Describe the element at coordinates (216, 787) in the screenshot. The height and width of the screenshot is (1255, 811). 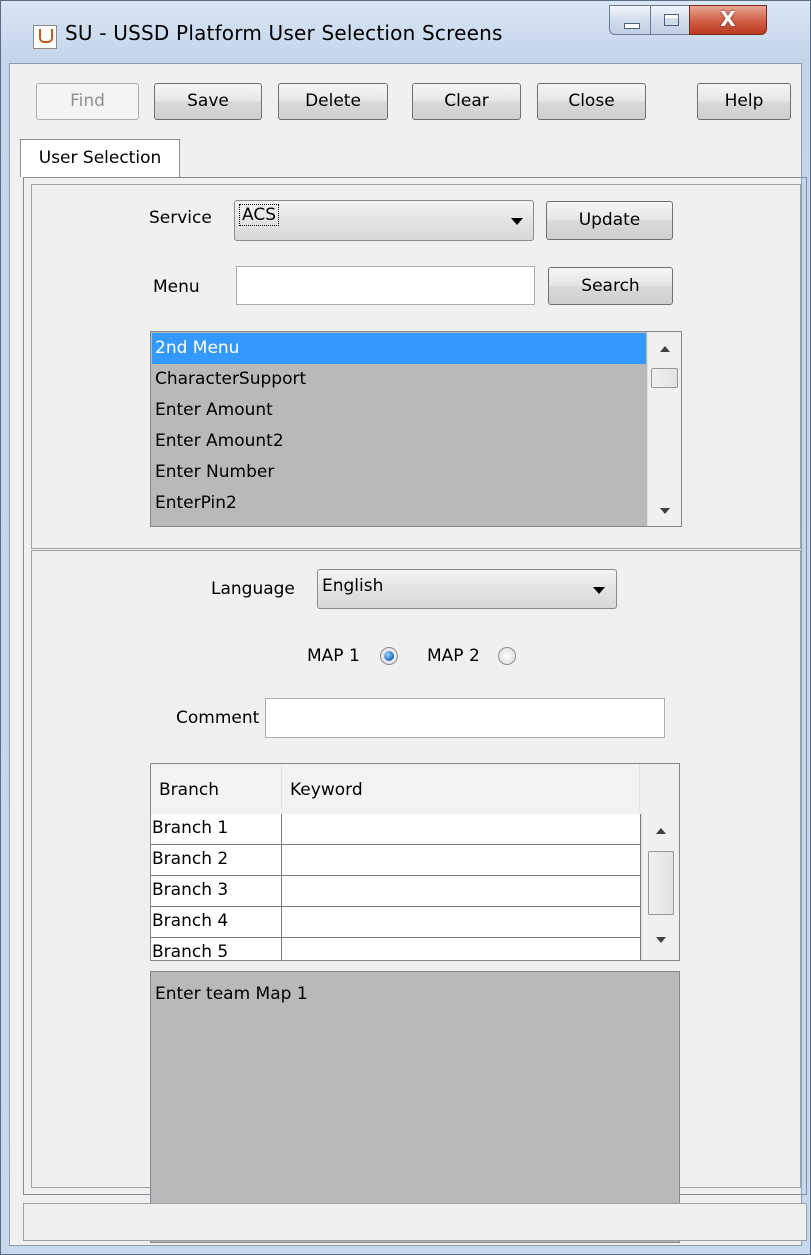
I see `column-header-branch: Branch` at that location.